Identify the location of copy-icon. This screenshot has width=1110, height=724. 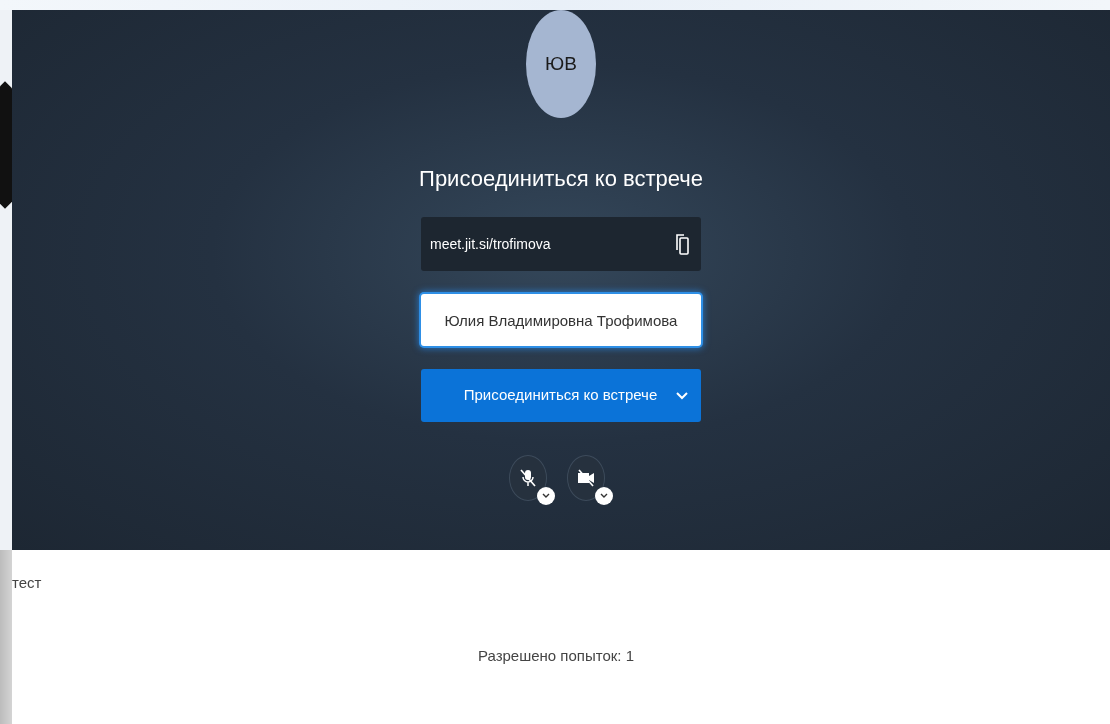
(682, 244).